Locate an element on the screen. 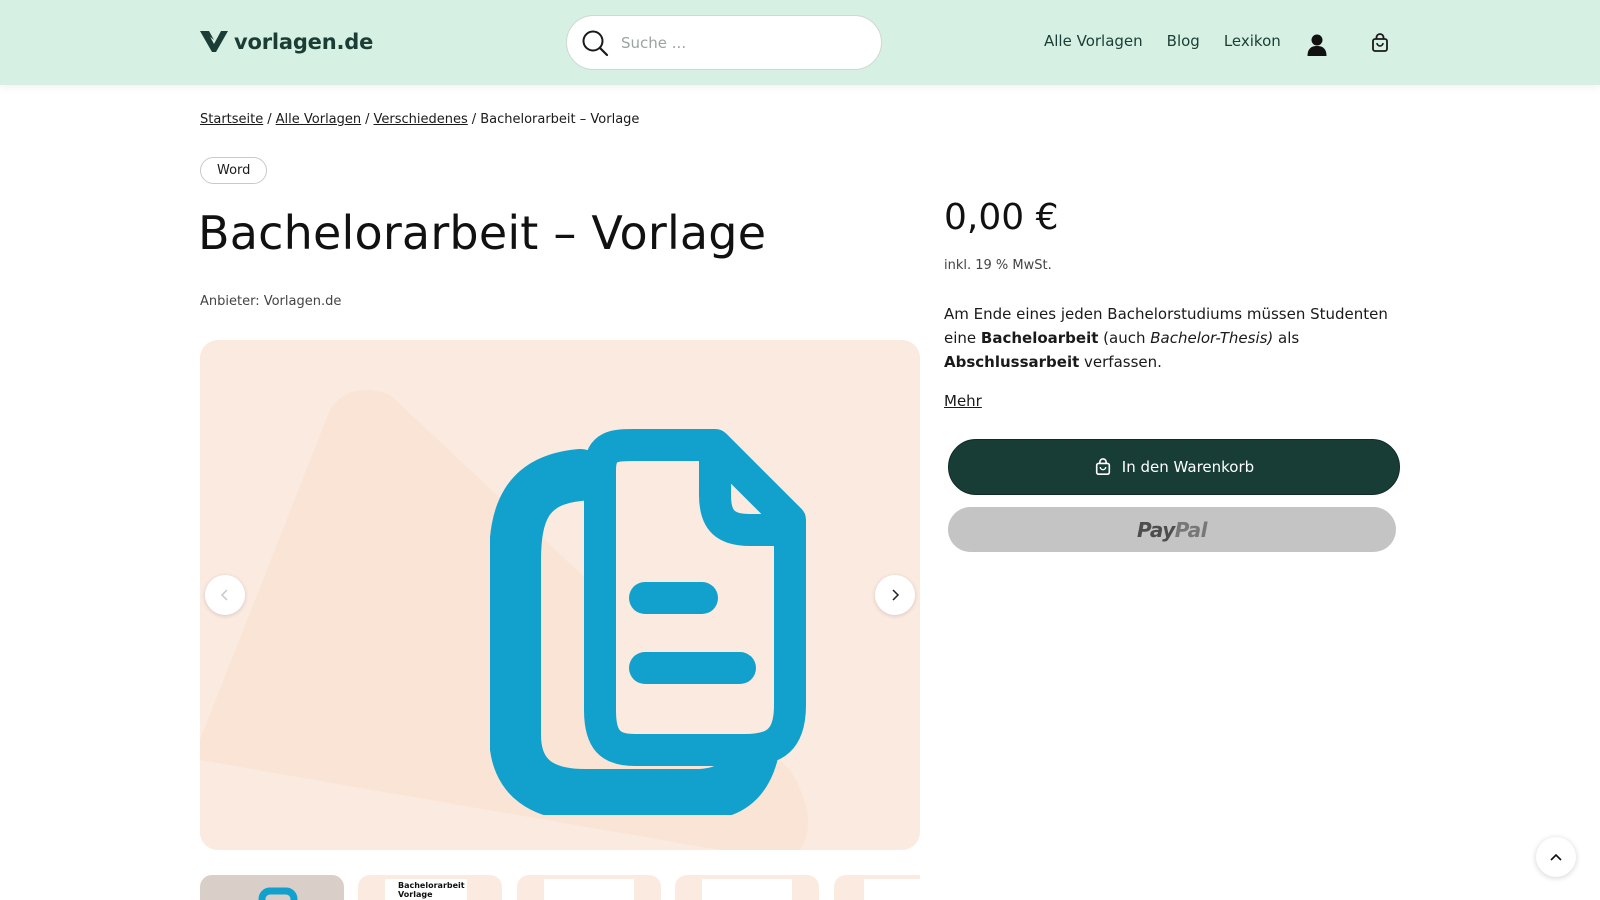 The image size is (1600, 900). product-title: Bachelorarbeit – Vorlage is located at coordinates (482, 233).